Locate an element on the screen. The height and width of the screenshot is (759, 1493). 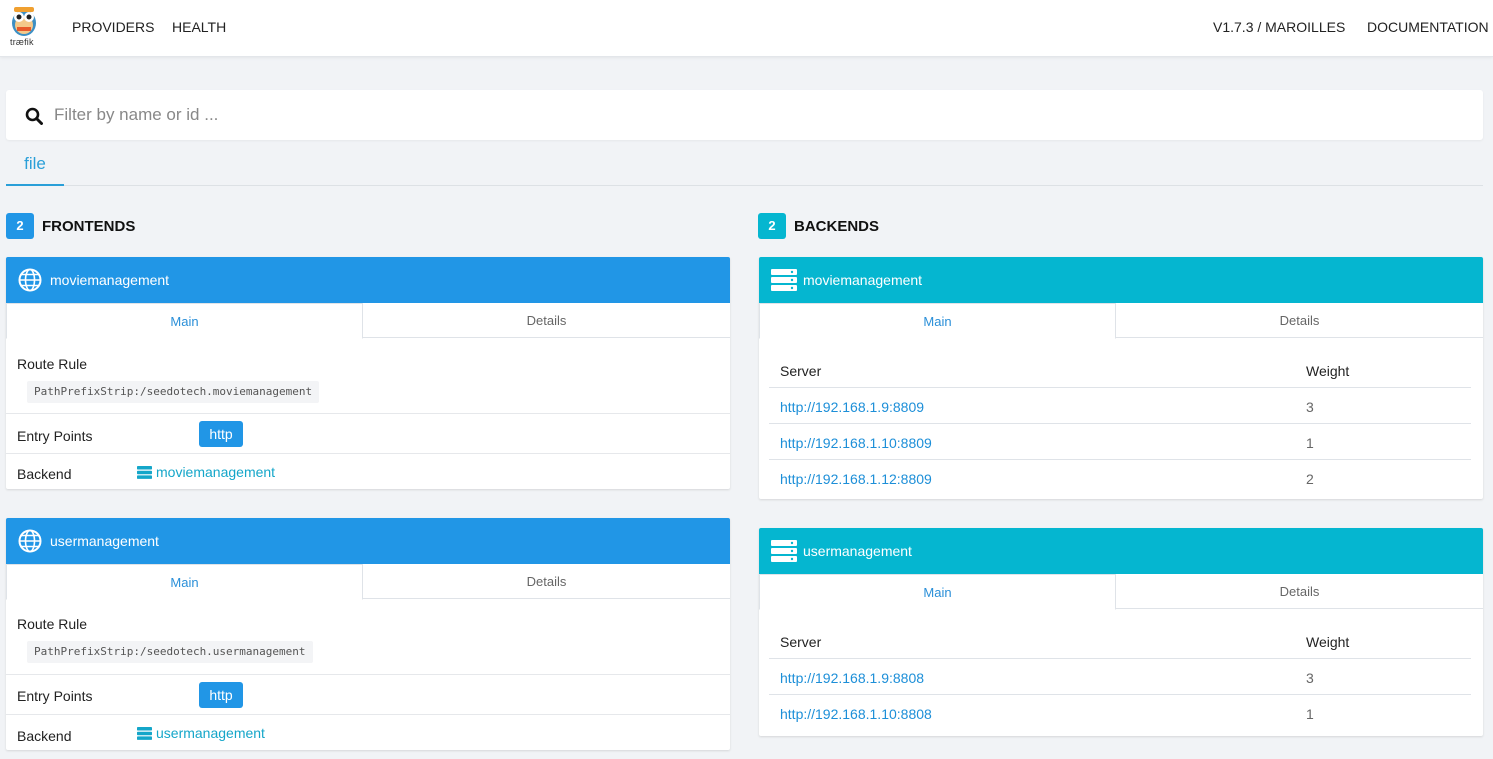
nav-providers: PROVIDERS is located at coordinates (113, 27).